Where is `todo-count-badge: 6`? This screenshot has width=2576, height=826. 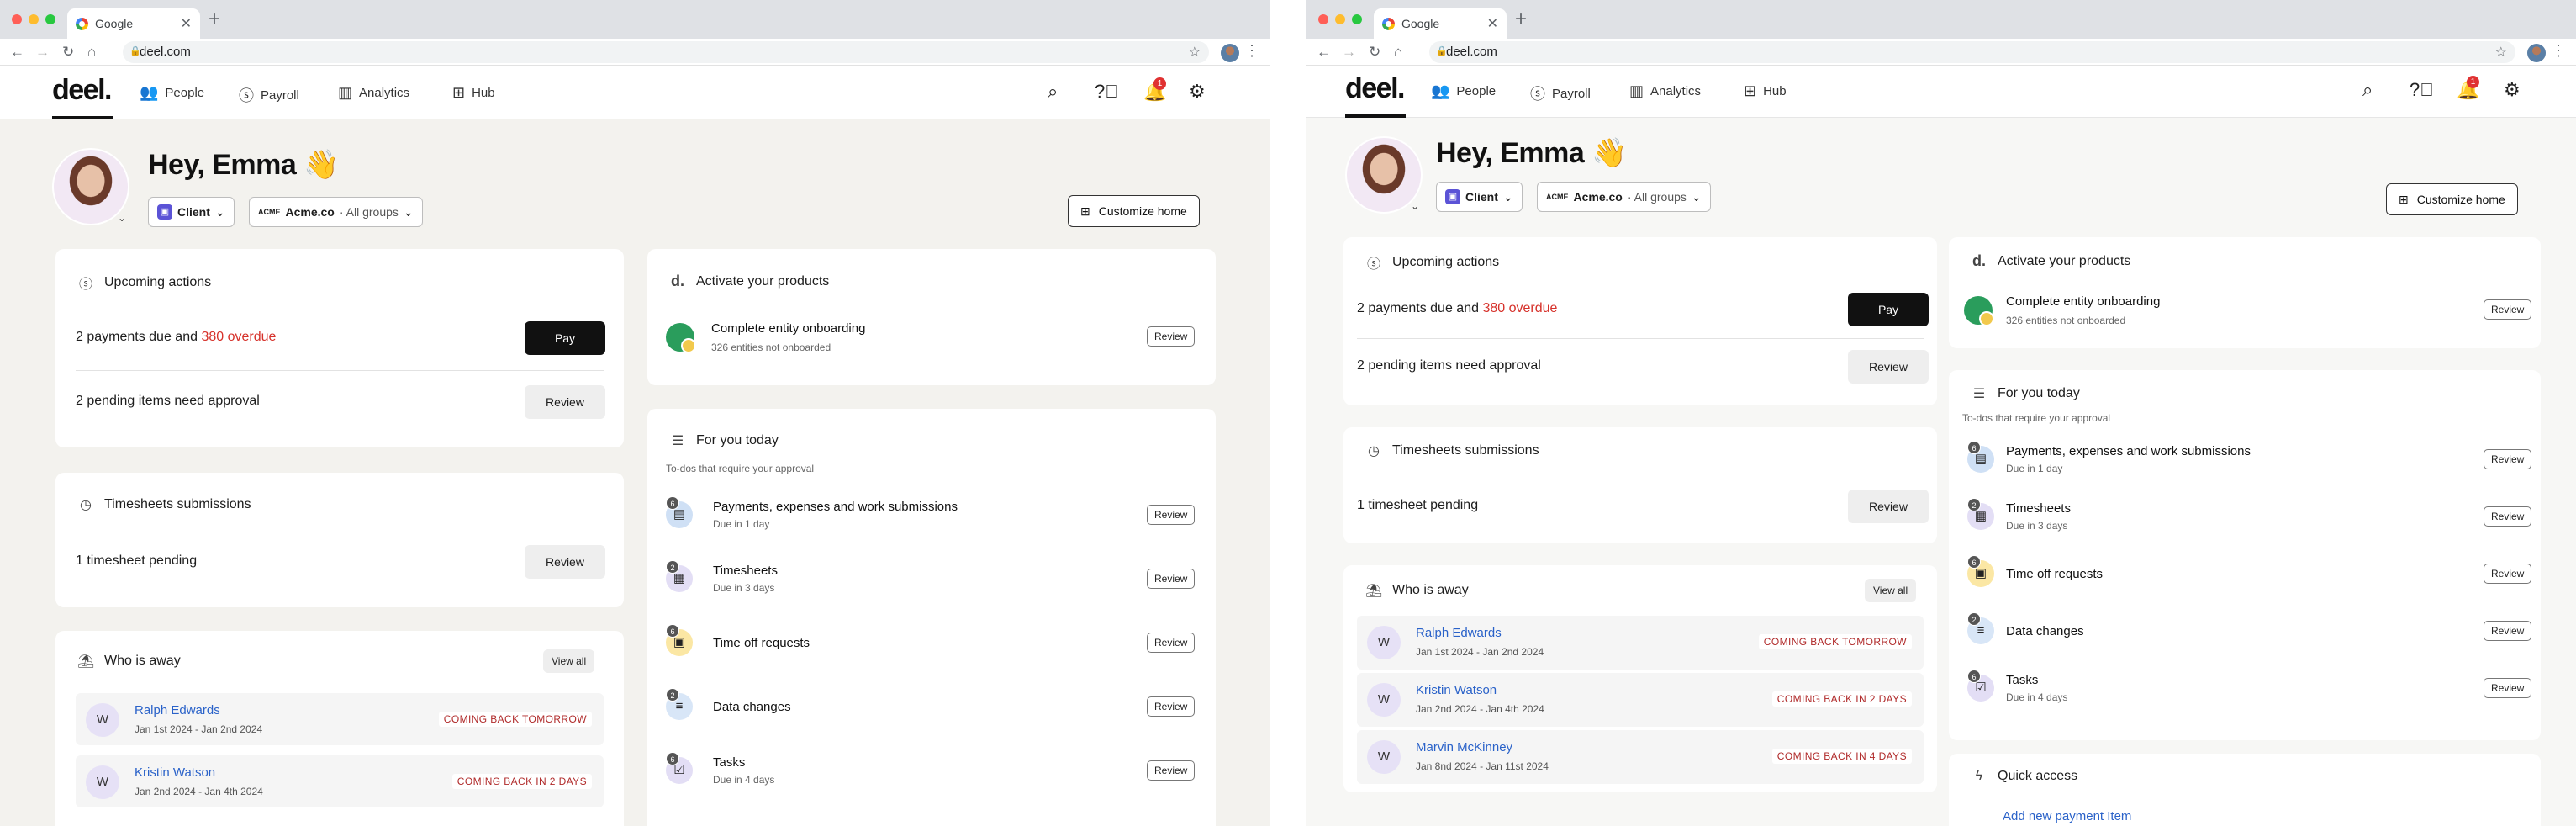
todo-count-badge: 6 is located at coordinates (1974, 447).